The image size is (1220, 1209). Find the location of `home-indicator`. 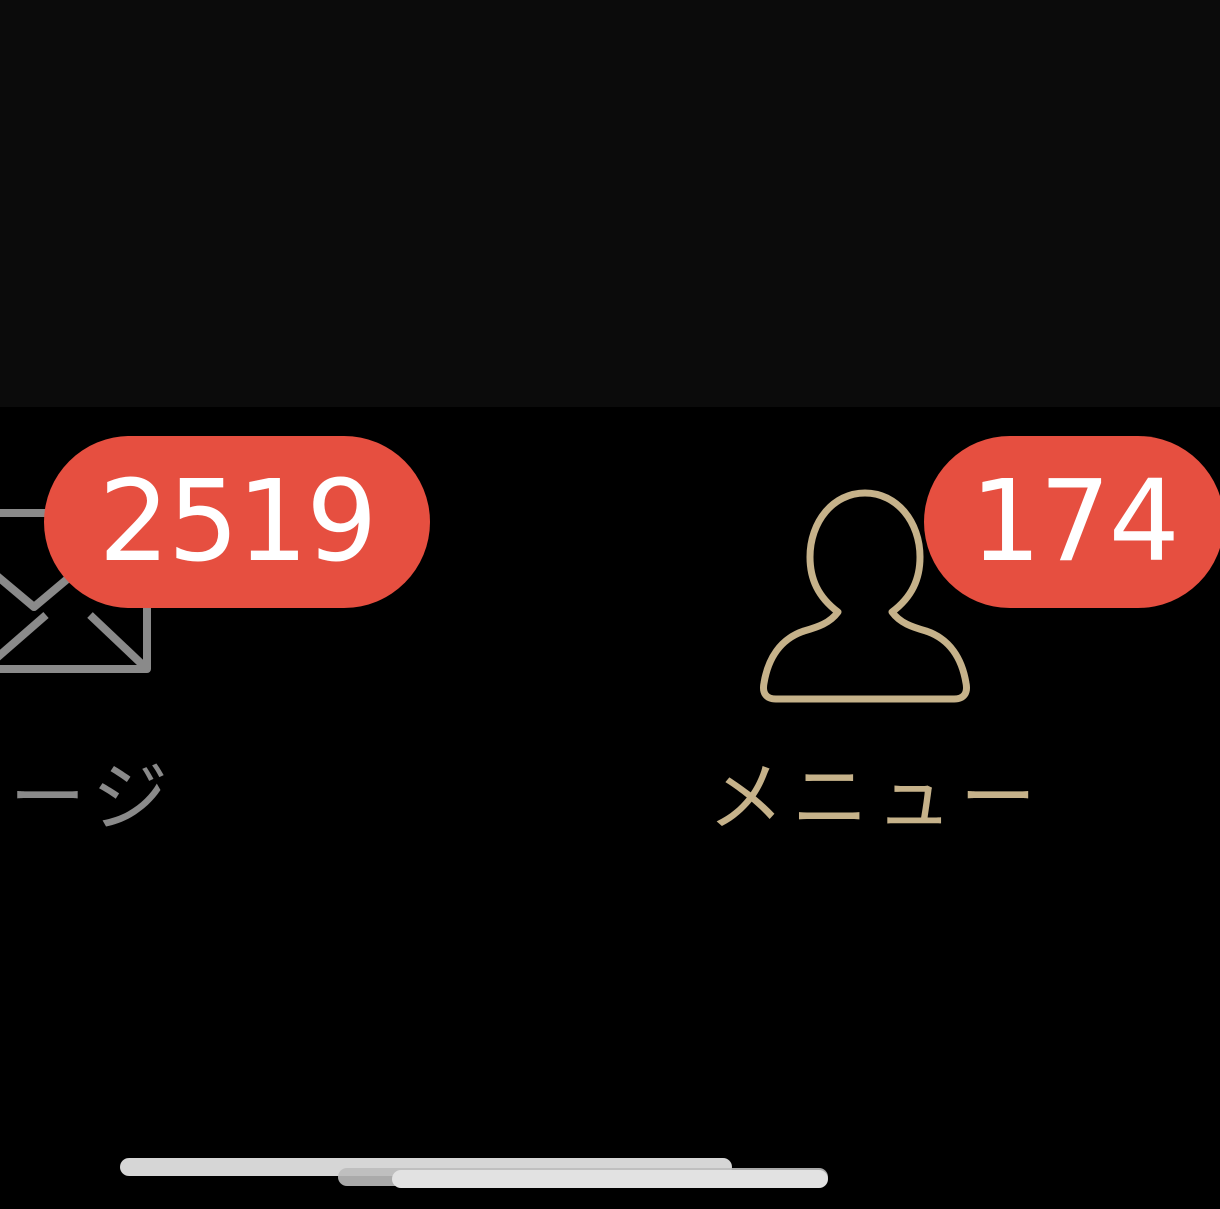

home-indicator is located at coordinates (480, 1174).